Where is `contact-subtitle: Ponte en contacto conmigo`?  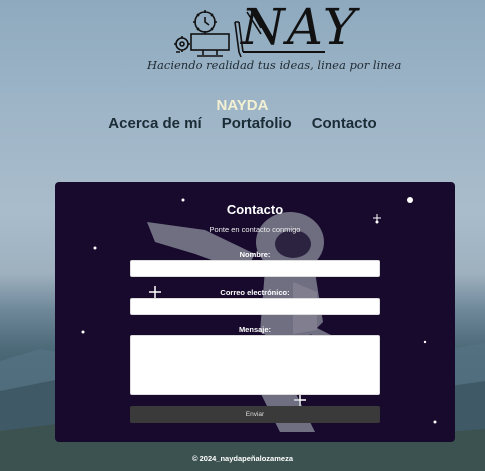
contact-subtitle: Ponte en contacto conmigo is located at coordinates (255, 229).